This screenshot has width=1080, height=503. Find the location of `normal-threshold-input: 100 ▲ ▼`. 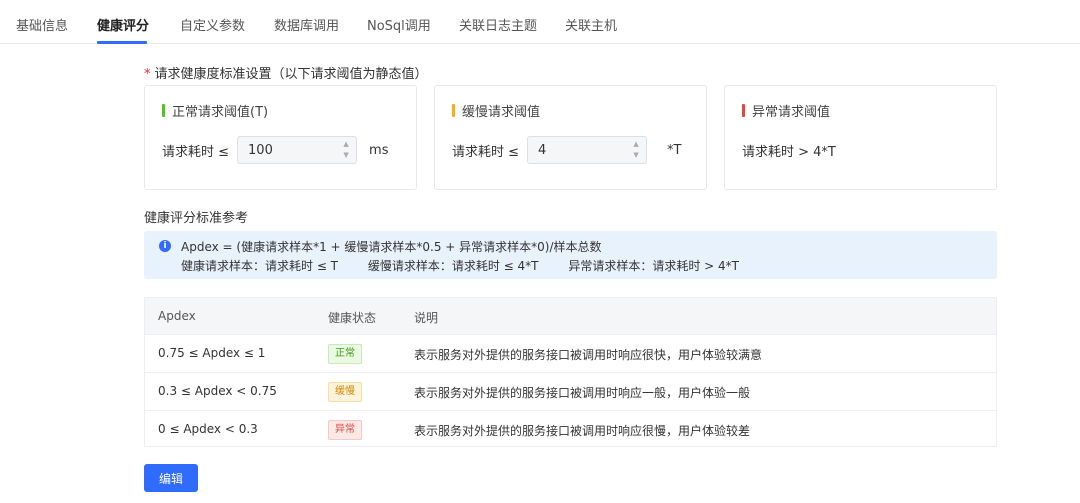

normal-threshold-input: 100 ▲ ▼ is located at coordinates (297, 150).